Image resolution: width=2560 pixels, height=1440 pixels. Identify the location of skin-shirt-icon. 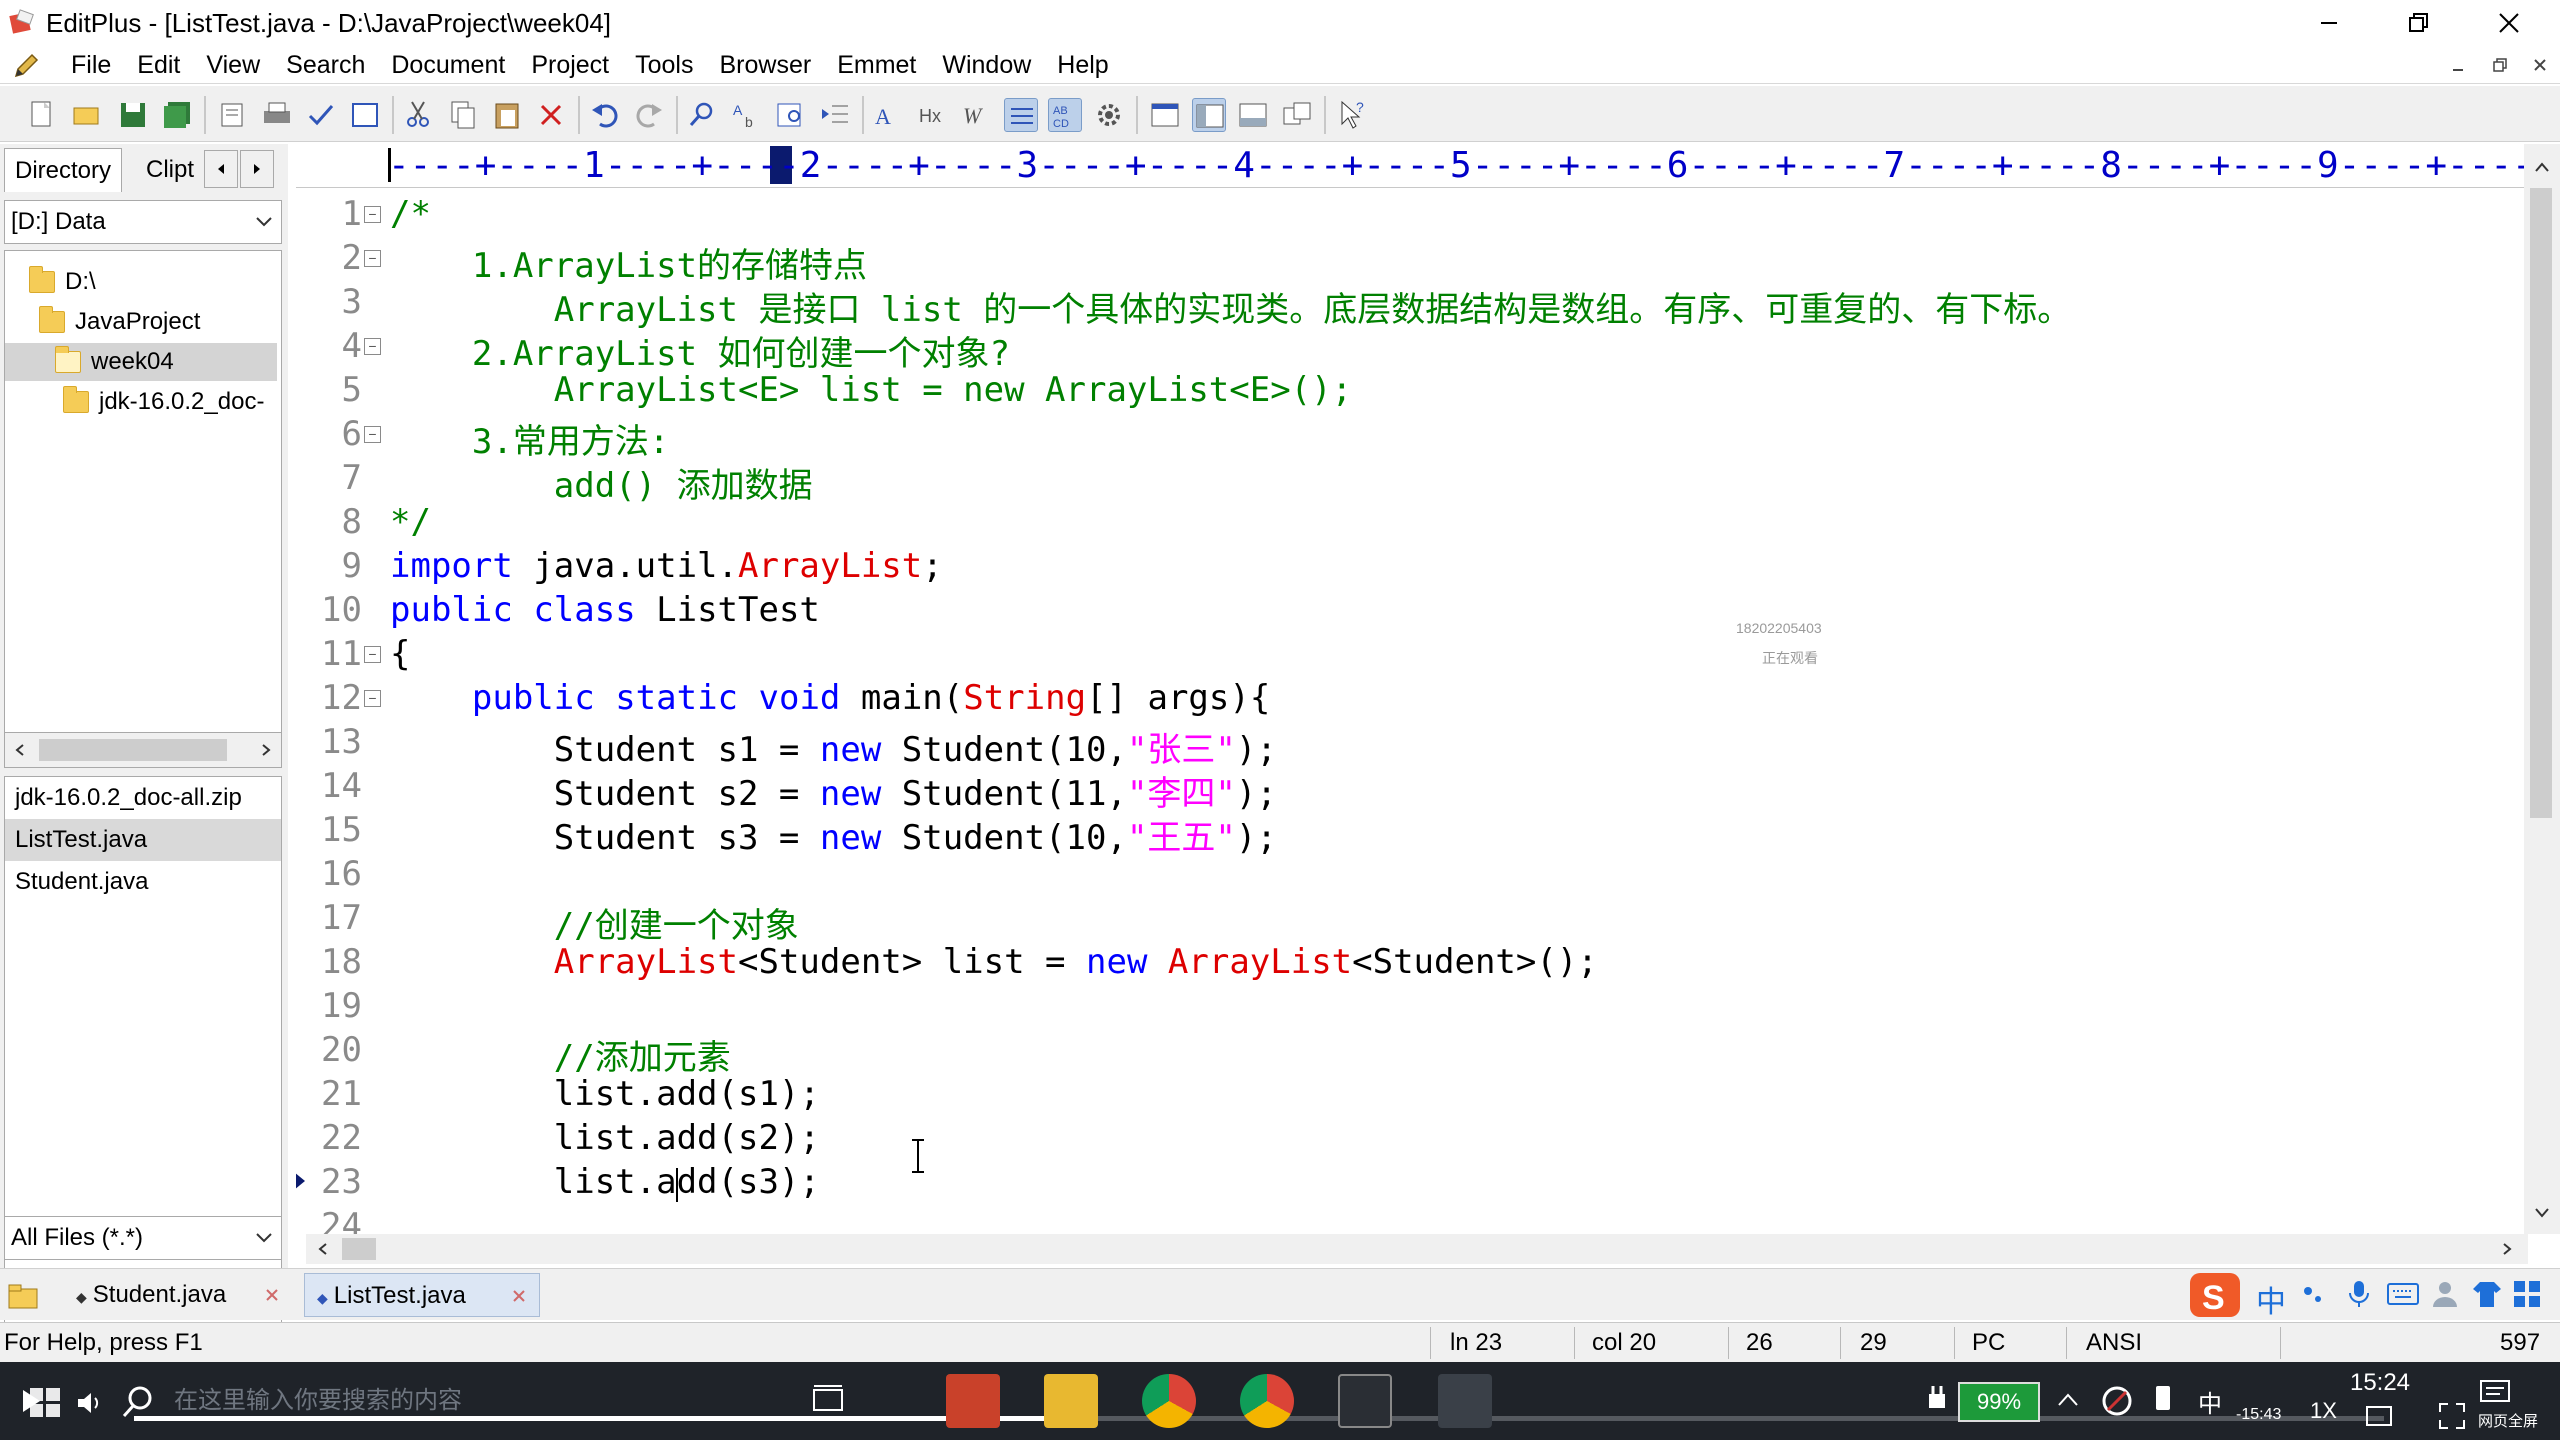
(2487, 1294).